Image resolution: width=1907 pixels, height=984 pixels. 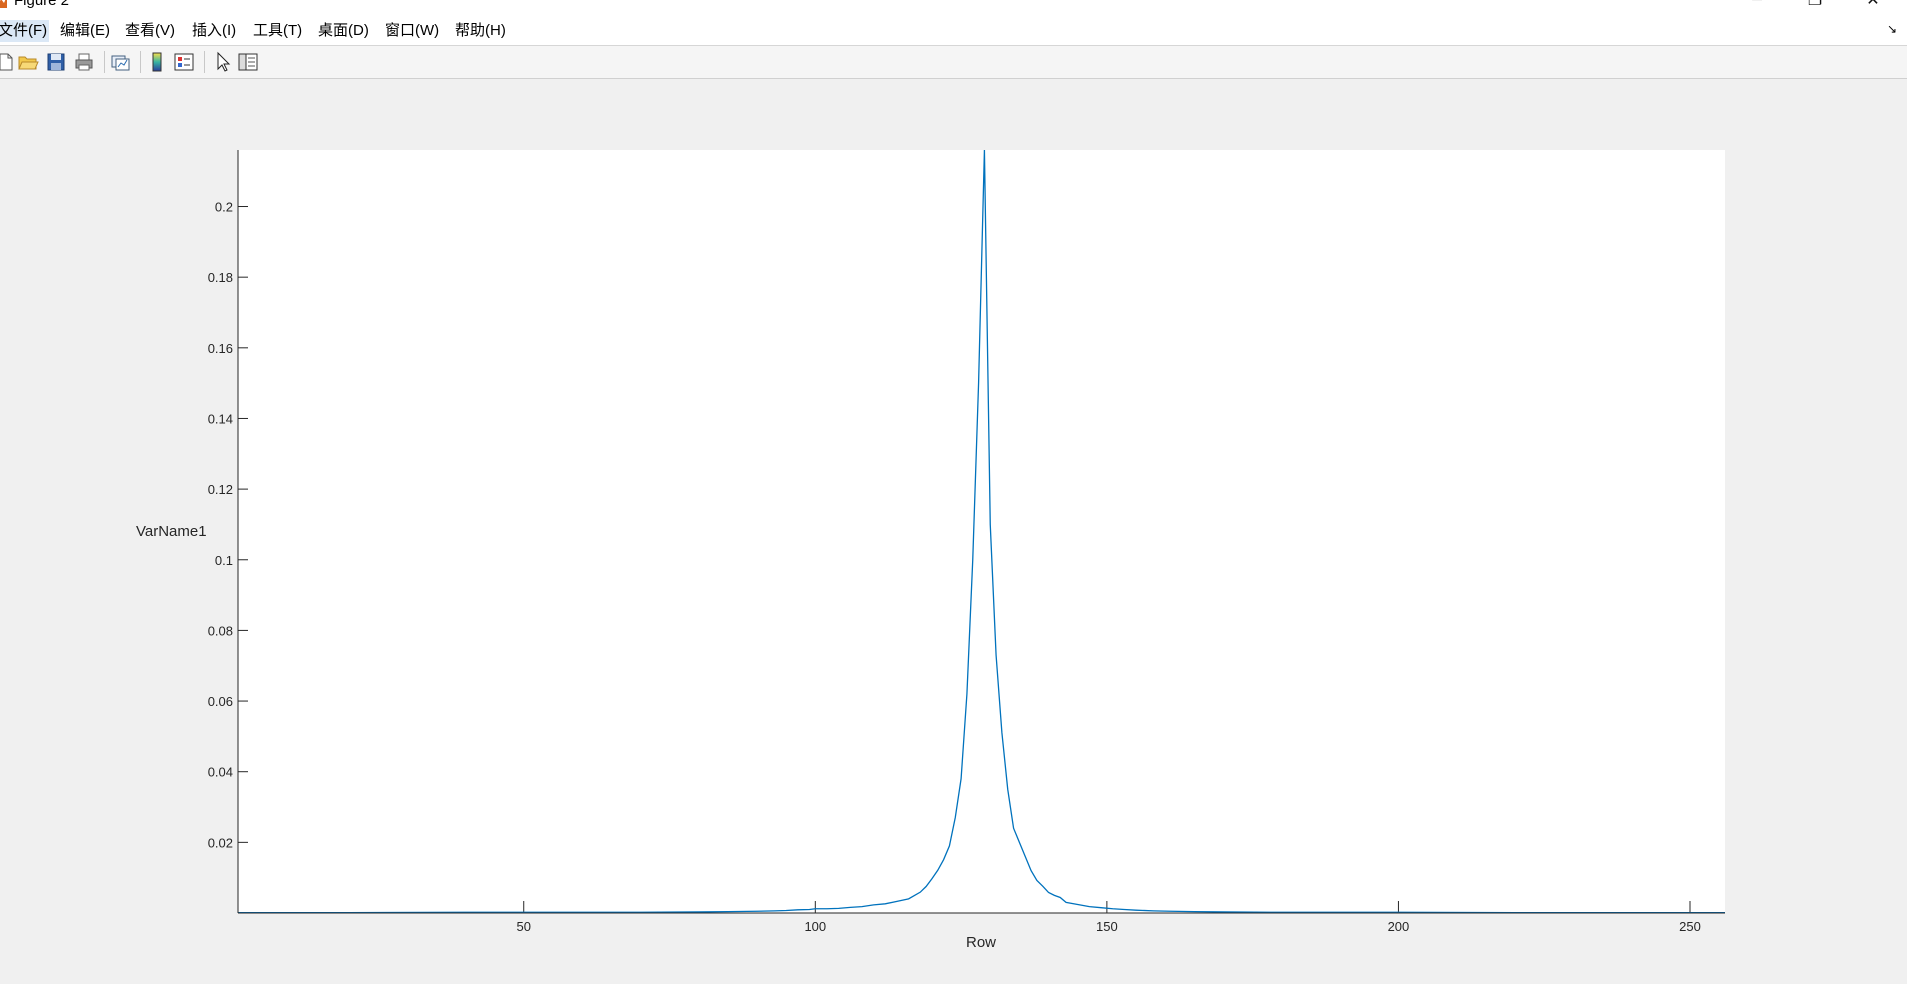 I want to click on y-tick-label: 0.02, so click(x=220, y=842).